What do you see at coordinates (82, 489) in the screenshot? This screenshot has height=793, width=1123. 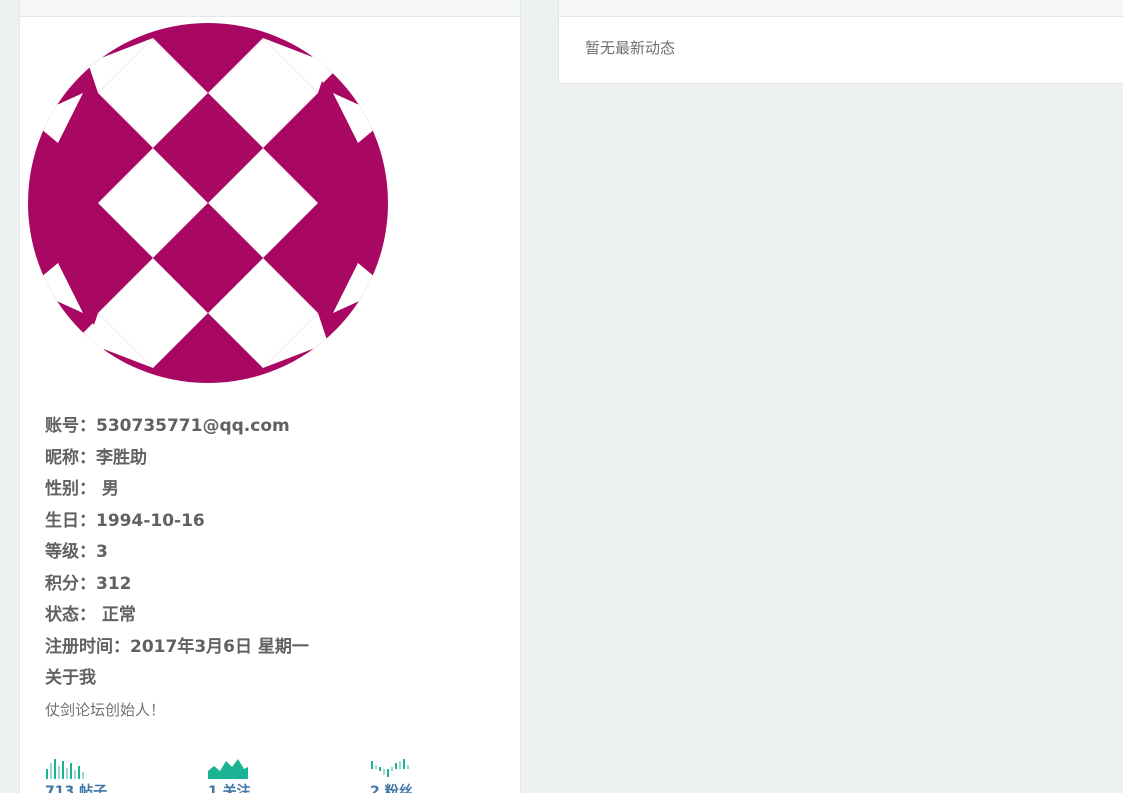 I see `gender-field: 性别： 男` at bounding box center [82, 489].